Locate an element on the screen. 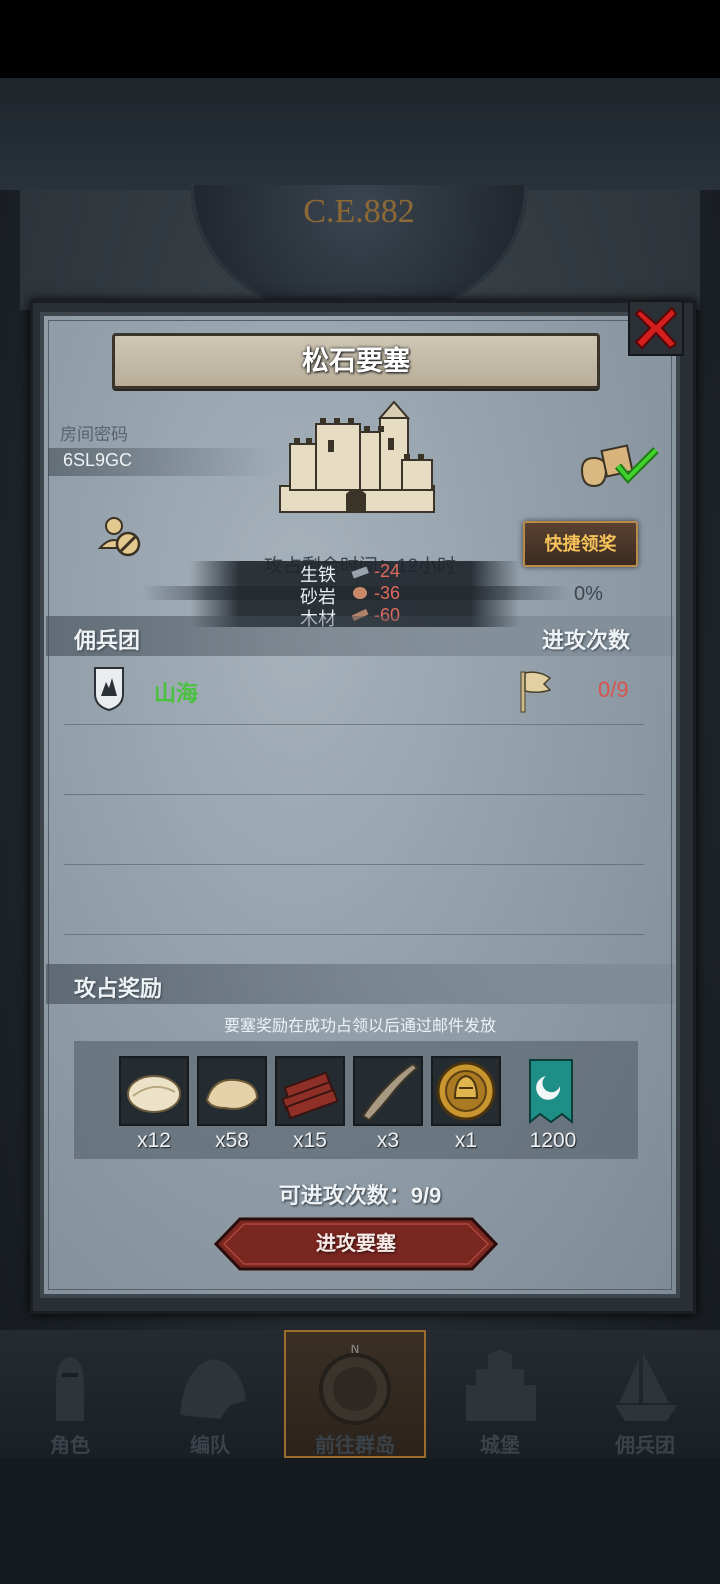 This screenshot has width=720, height=1584. svg-text: N is located at coordinates (355, 1350).